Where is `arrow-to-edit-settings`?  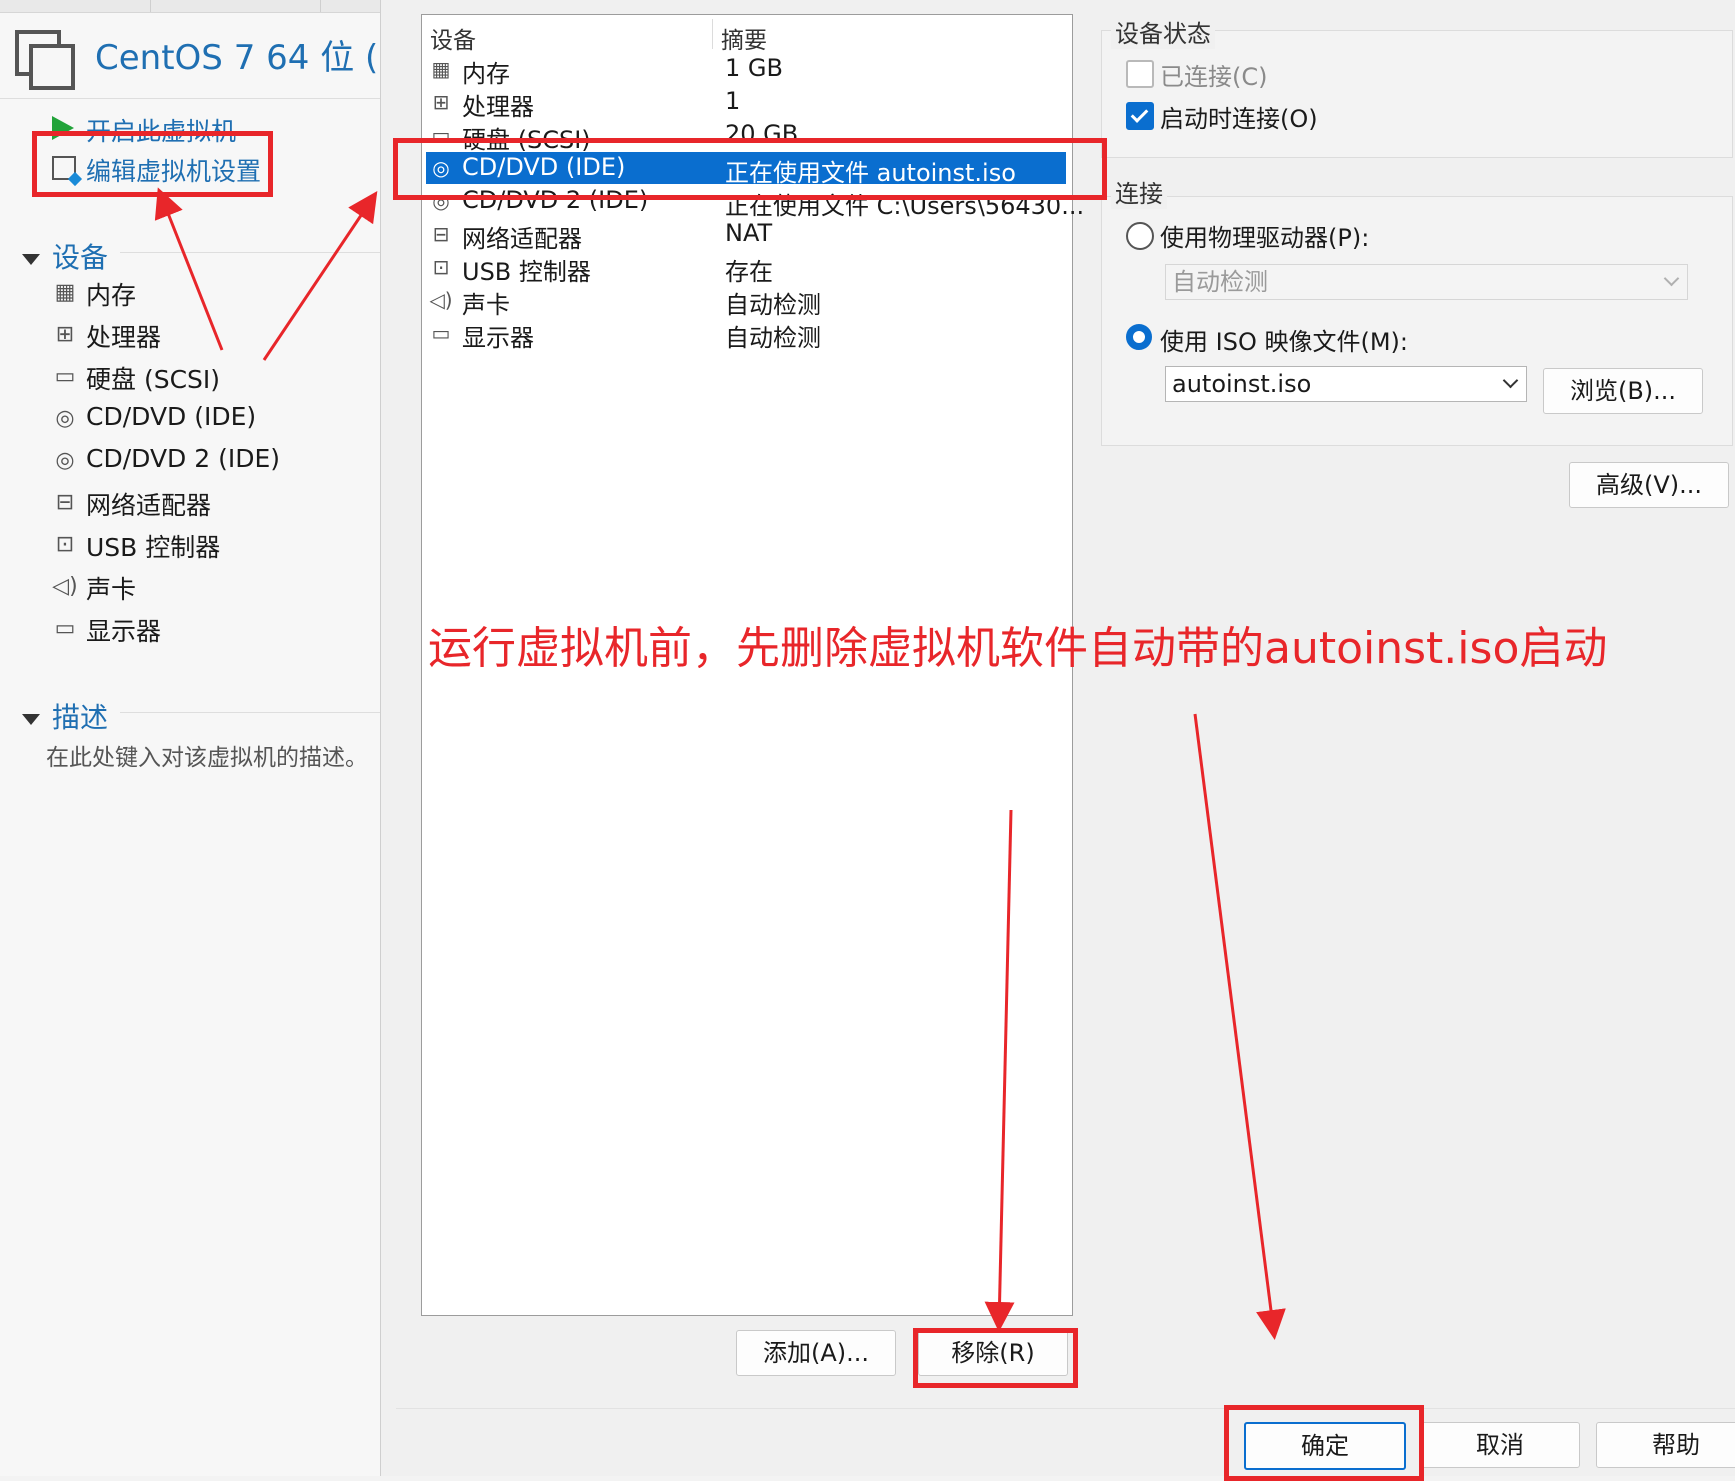 arrow-to-edit-settings is located at coordinates (189, 269).